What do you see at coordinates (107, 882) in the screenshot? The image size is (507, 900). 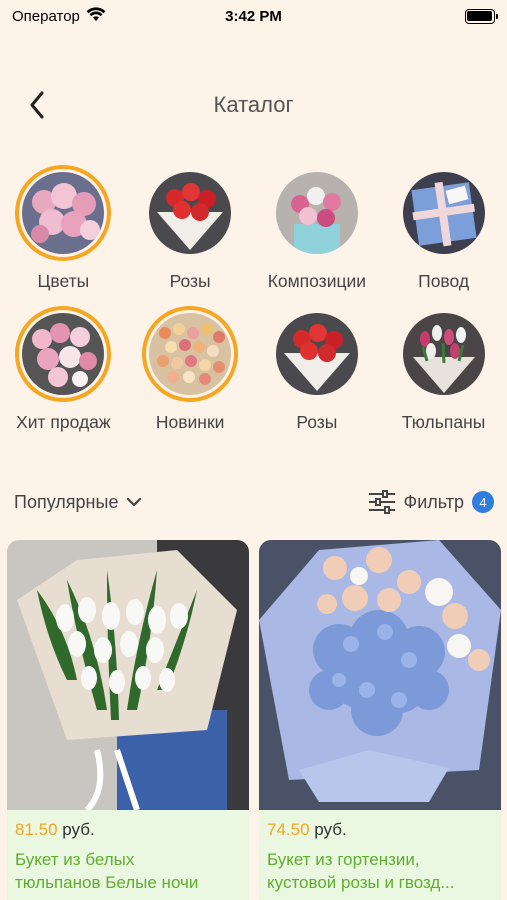 I see `product-name-line: тюльпанов Белые ночи` at bounding box center [107, 882].